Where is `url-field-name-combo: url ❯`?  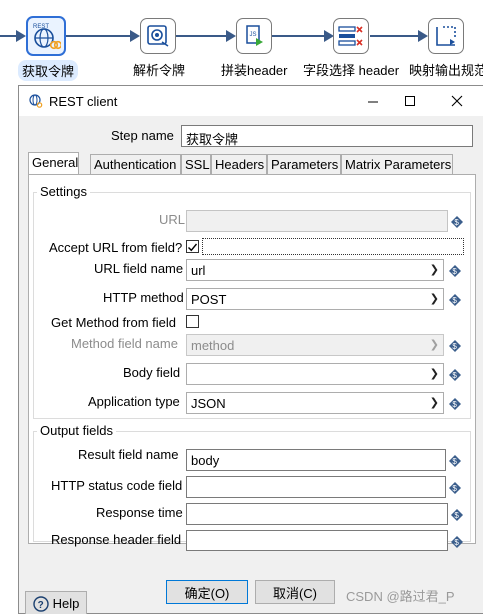 url-field-name-combo: url ❯ is located at coordinates (315, 270).